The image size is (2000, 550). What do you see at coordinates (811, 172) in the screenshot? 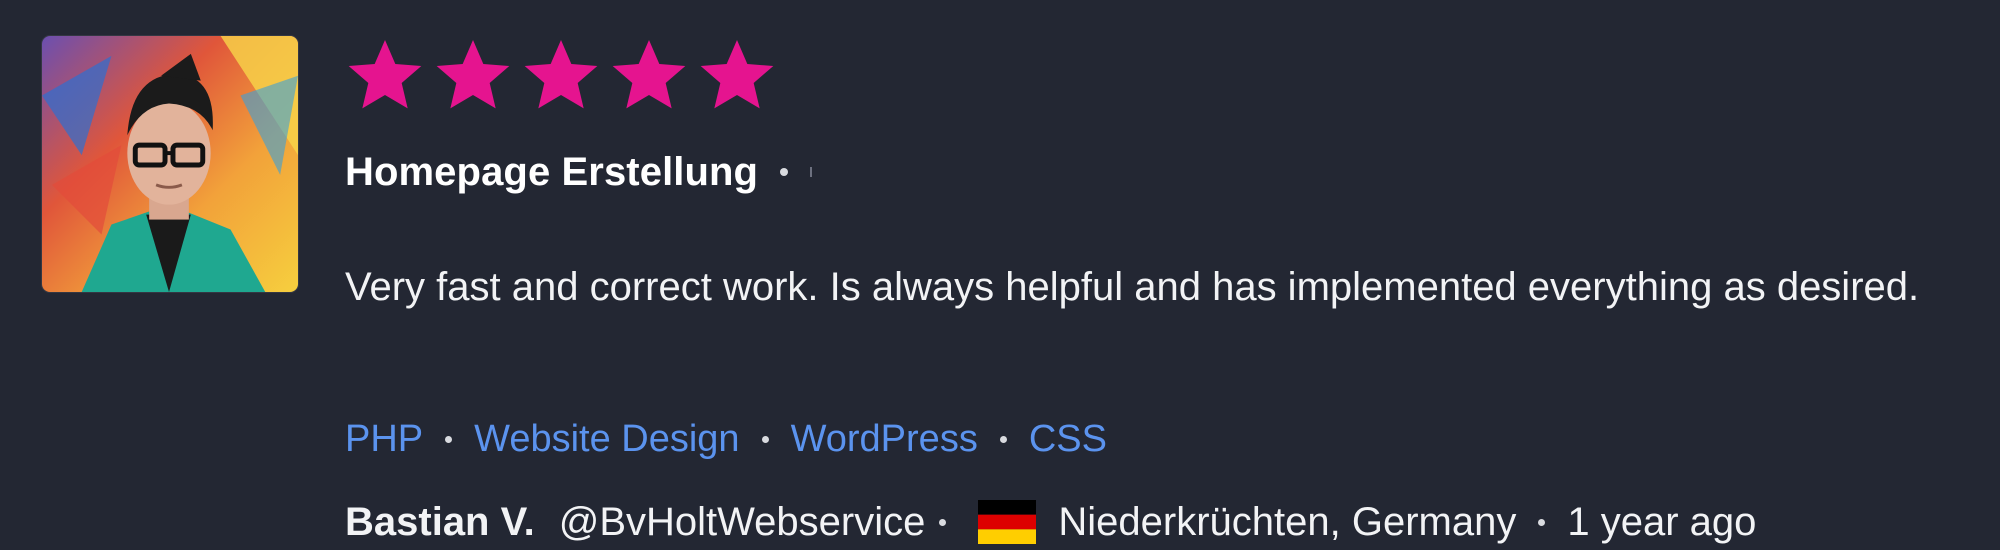
I see `truncated-meta` at bounding box center [811, 172].